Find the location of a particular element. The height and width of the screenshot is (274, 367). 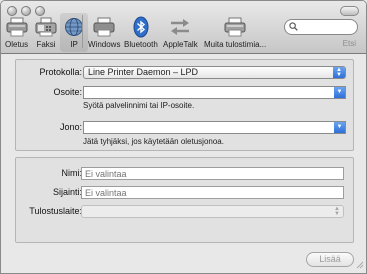

protocol-label: Protokolla: is located at coordinates (60, 72).